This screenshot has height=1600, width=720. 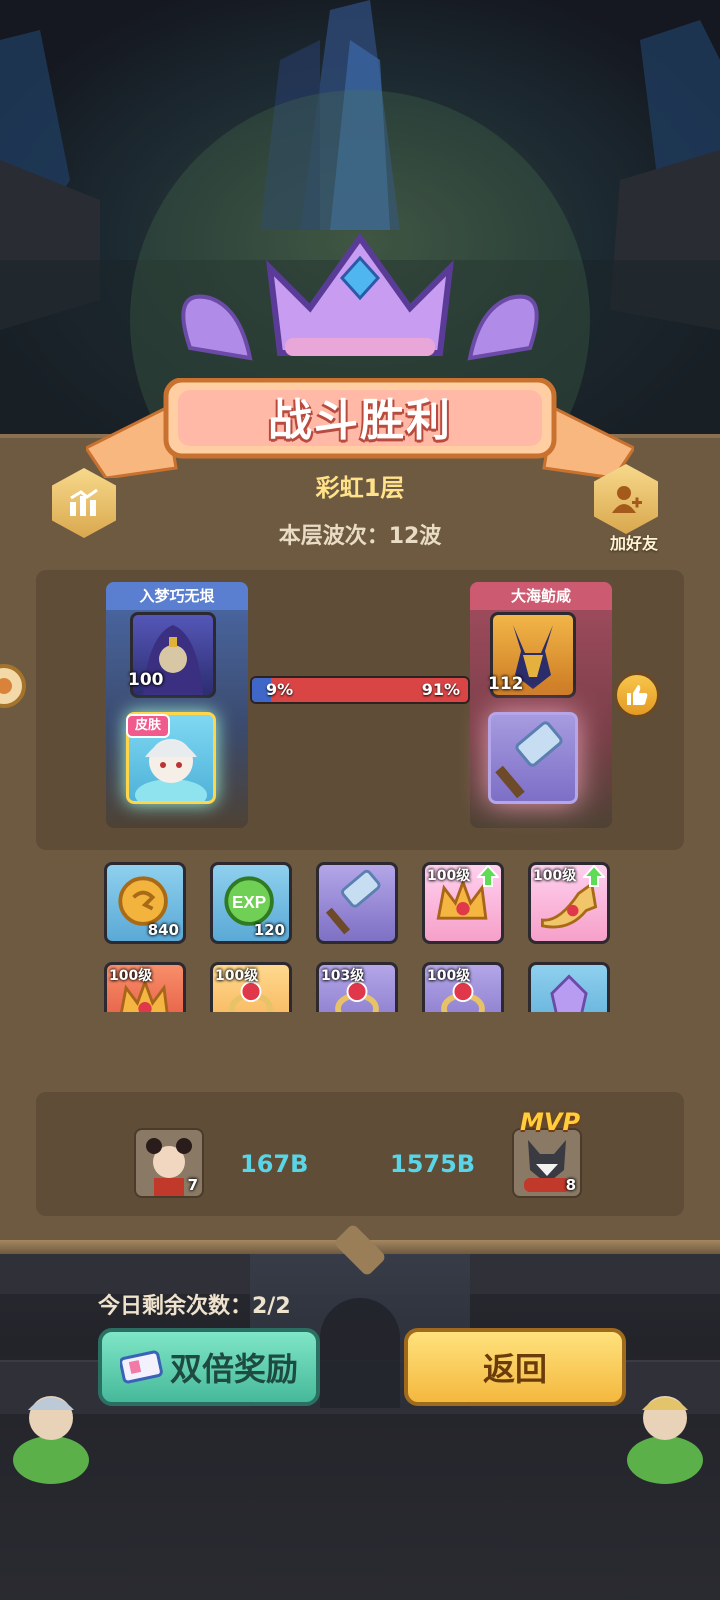 What do you see at coordinates (360, 1353) in the screenshot?
I see `castle-door` at bounding box center [360, 1353].